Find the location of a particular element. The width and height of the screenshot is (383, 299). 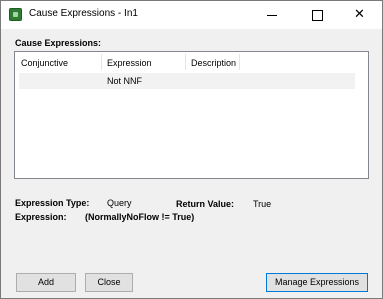

minimize-button is located at coordinates (272, 15).